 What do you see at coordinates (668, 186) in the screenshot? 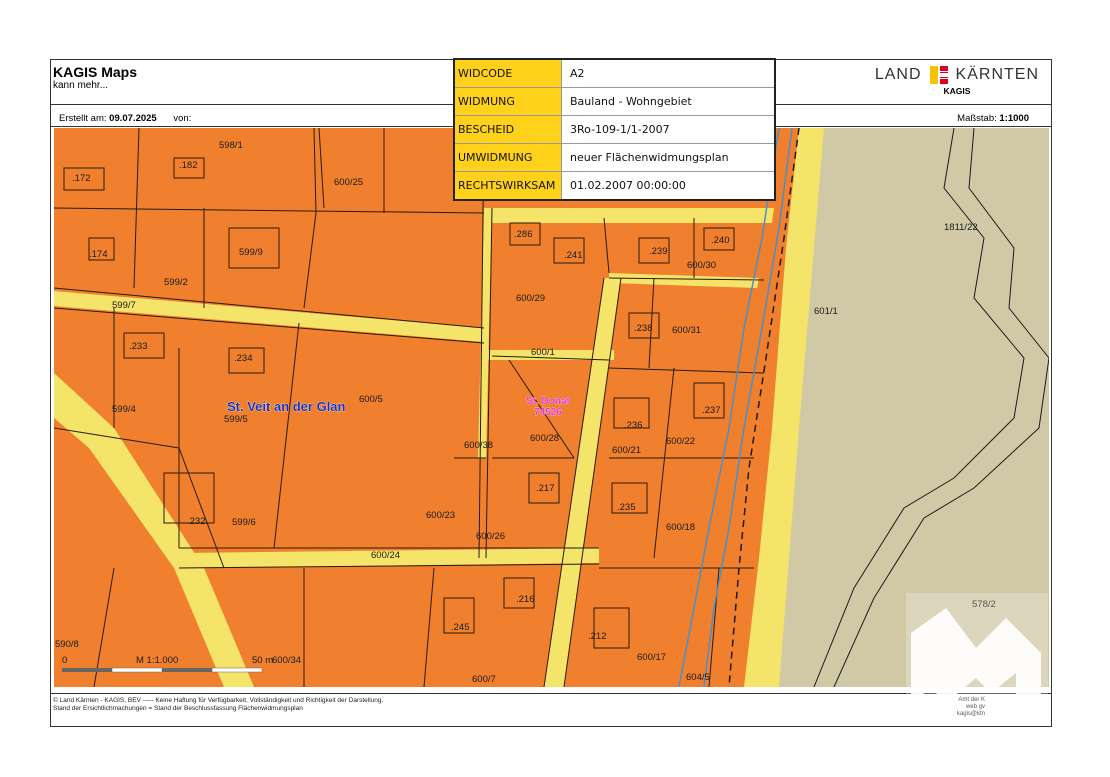
I see `info-value: 01.02.2007 00:00:00` at bounding box center [668, 186].